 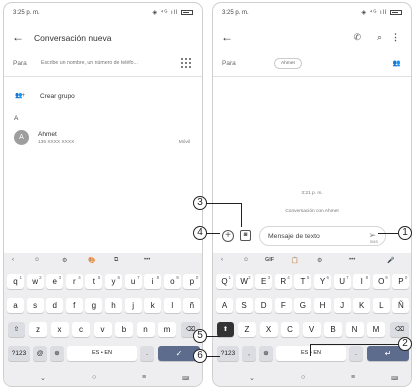 What do you see at coordinates (303, 305) in the screenshot?
I see `key-g: G` at bounding box center [303, 305].